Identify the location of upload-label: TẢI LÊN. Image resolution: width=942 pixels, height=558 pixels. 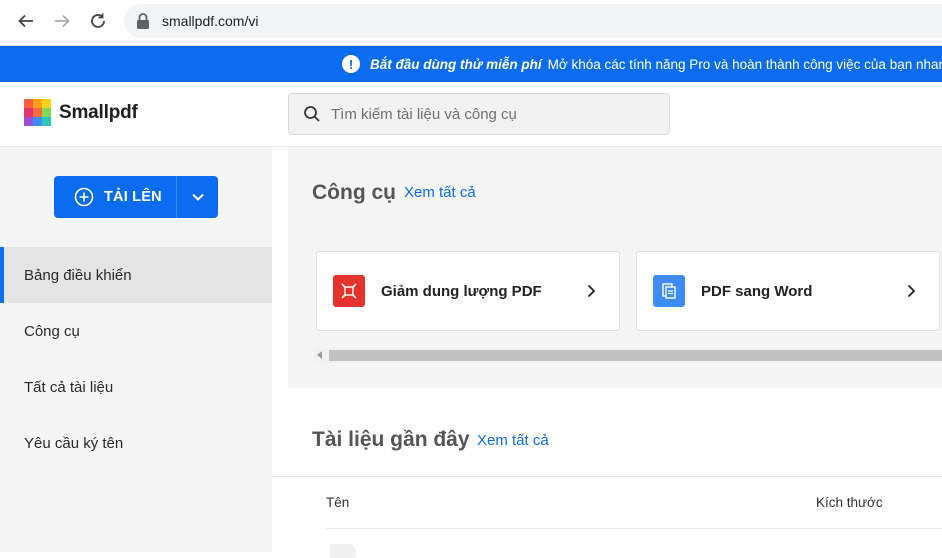
(133, 197).